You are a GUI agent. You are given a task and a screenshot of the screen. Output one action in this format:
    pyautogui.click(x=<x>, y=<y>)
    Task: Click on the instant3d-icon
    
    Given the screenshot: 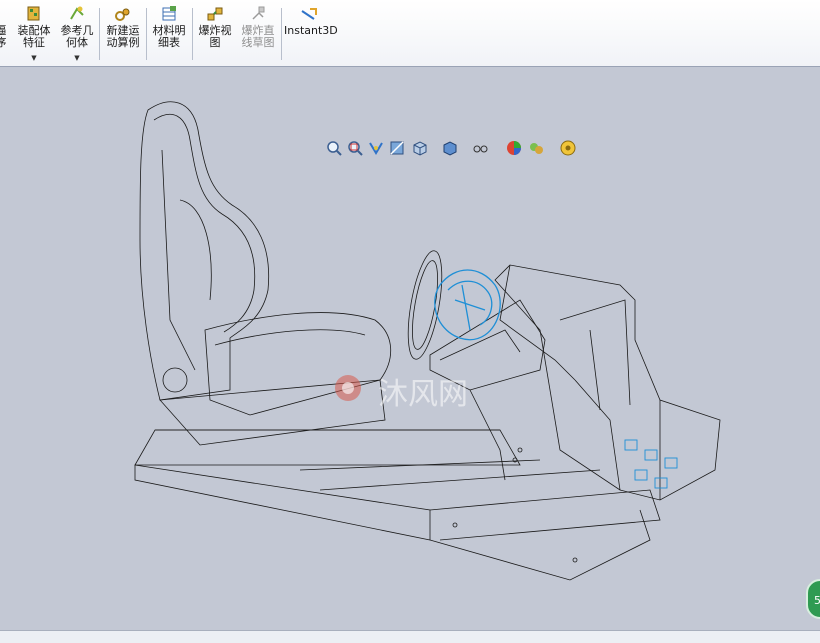 What is the action you would take?
    pyautogui.click(x=309, y=14)
    